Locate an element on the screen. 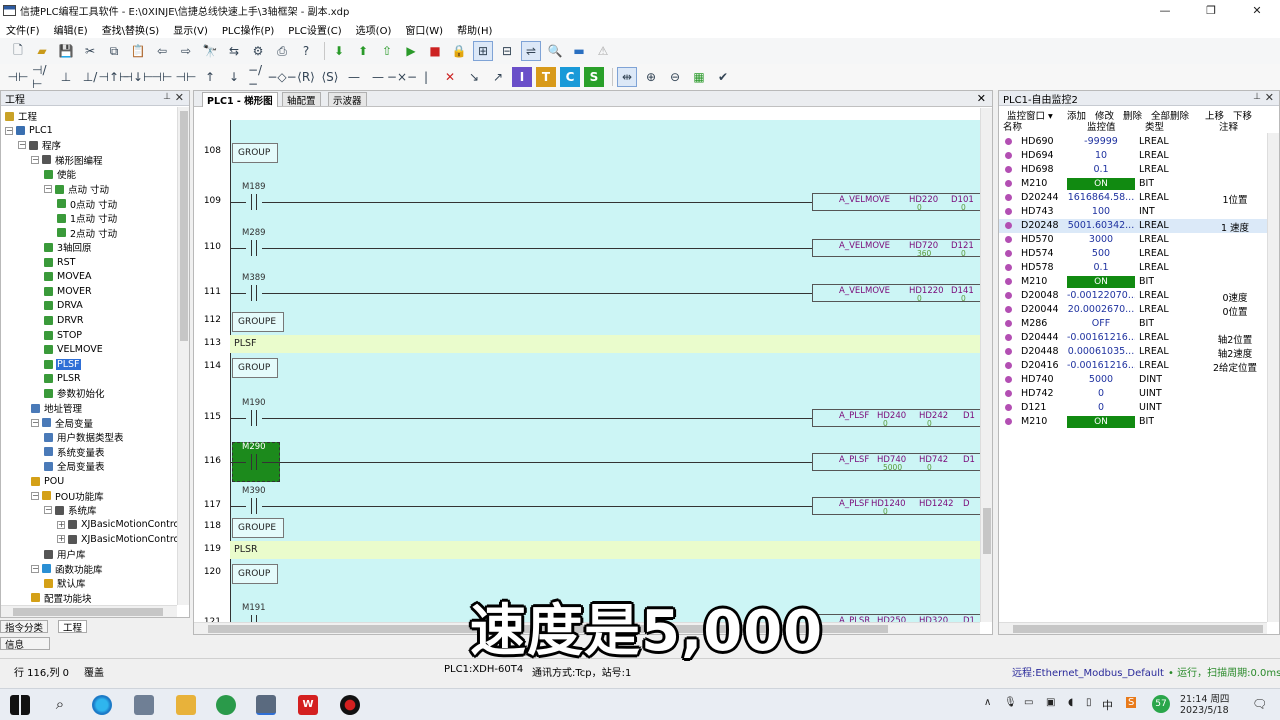  monitor-icon: ⊞ is located at coordinates (483, 51).